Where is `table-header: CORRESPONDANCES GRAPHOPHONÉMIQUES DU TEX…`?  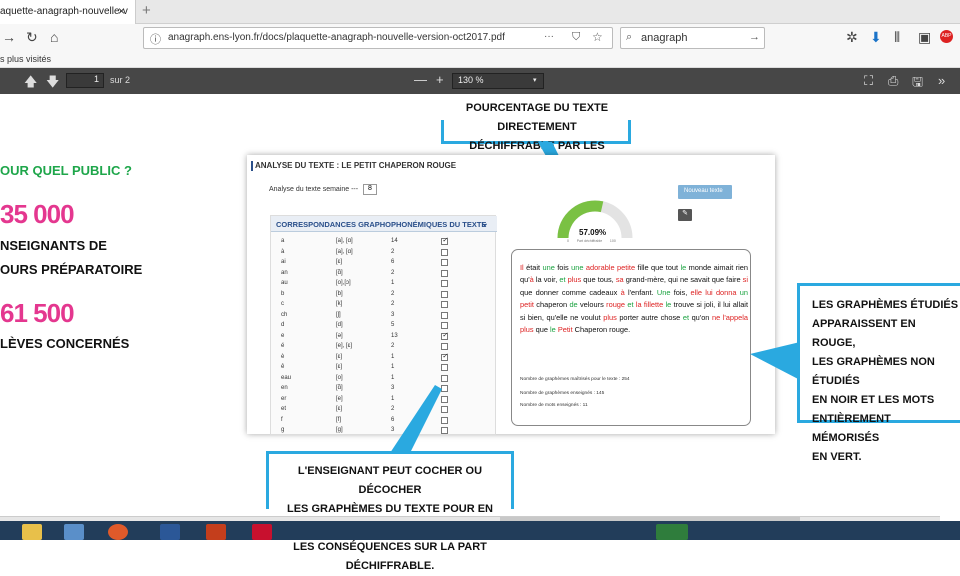
table-header: CORRESPONDANCES GRAPHOPHONÉMIQUES DU TEX… is located at coordinates (384, 224).